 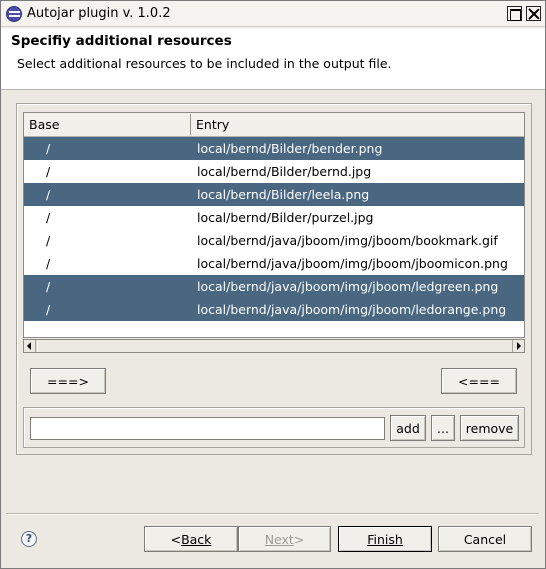 What do you see at coordinates (514, 13) in the screenshot?
I see `maximize-icon` at bounding box center [514, 13].